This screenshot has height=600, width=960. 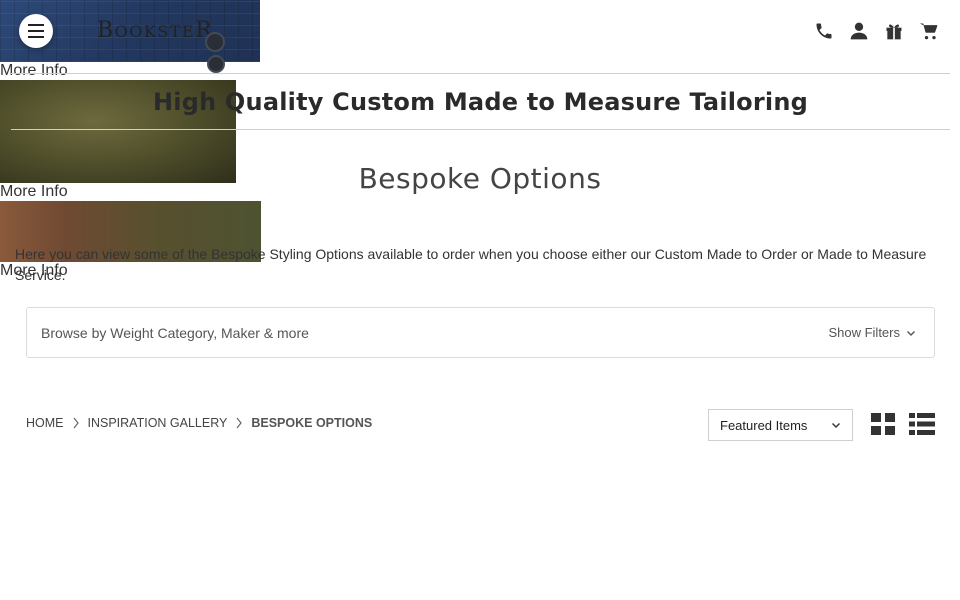 I want to click on sort-select: Featured Items, so click(x=780, y=425).